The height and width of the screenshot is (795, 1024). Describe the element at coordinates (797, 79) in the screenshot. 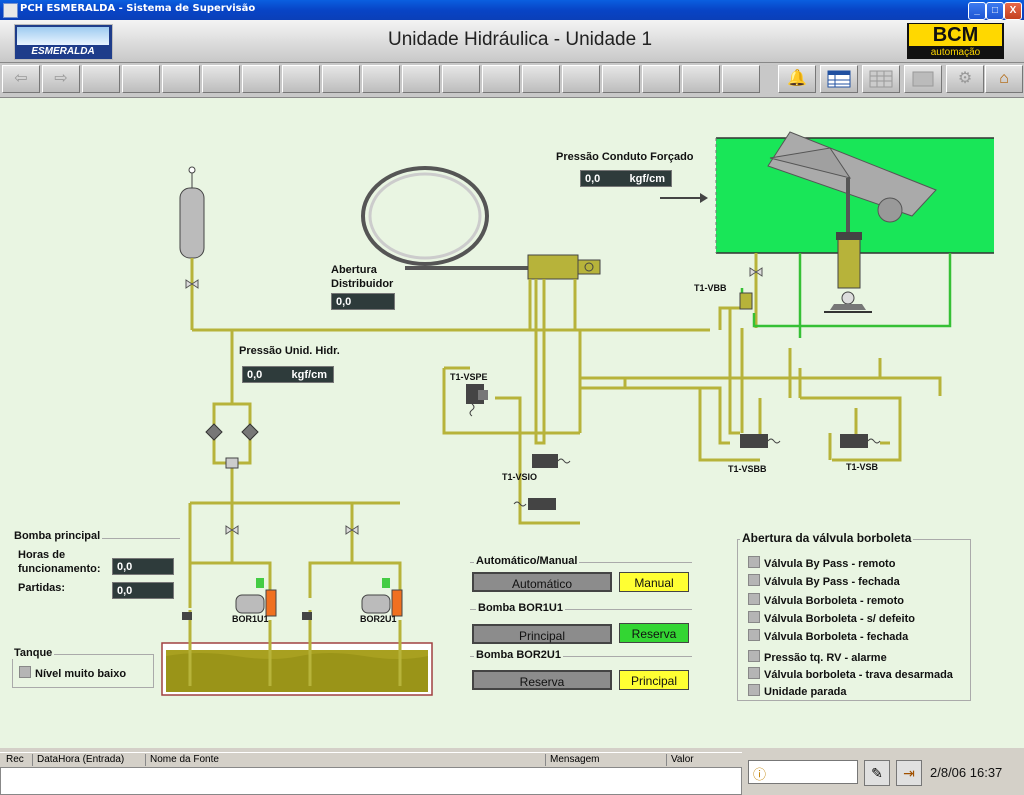

I see `bell-icon: 🔔` at that location.